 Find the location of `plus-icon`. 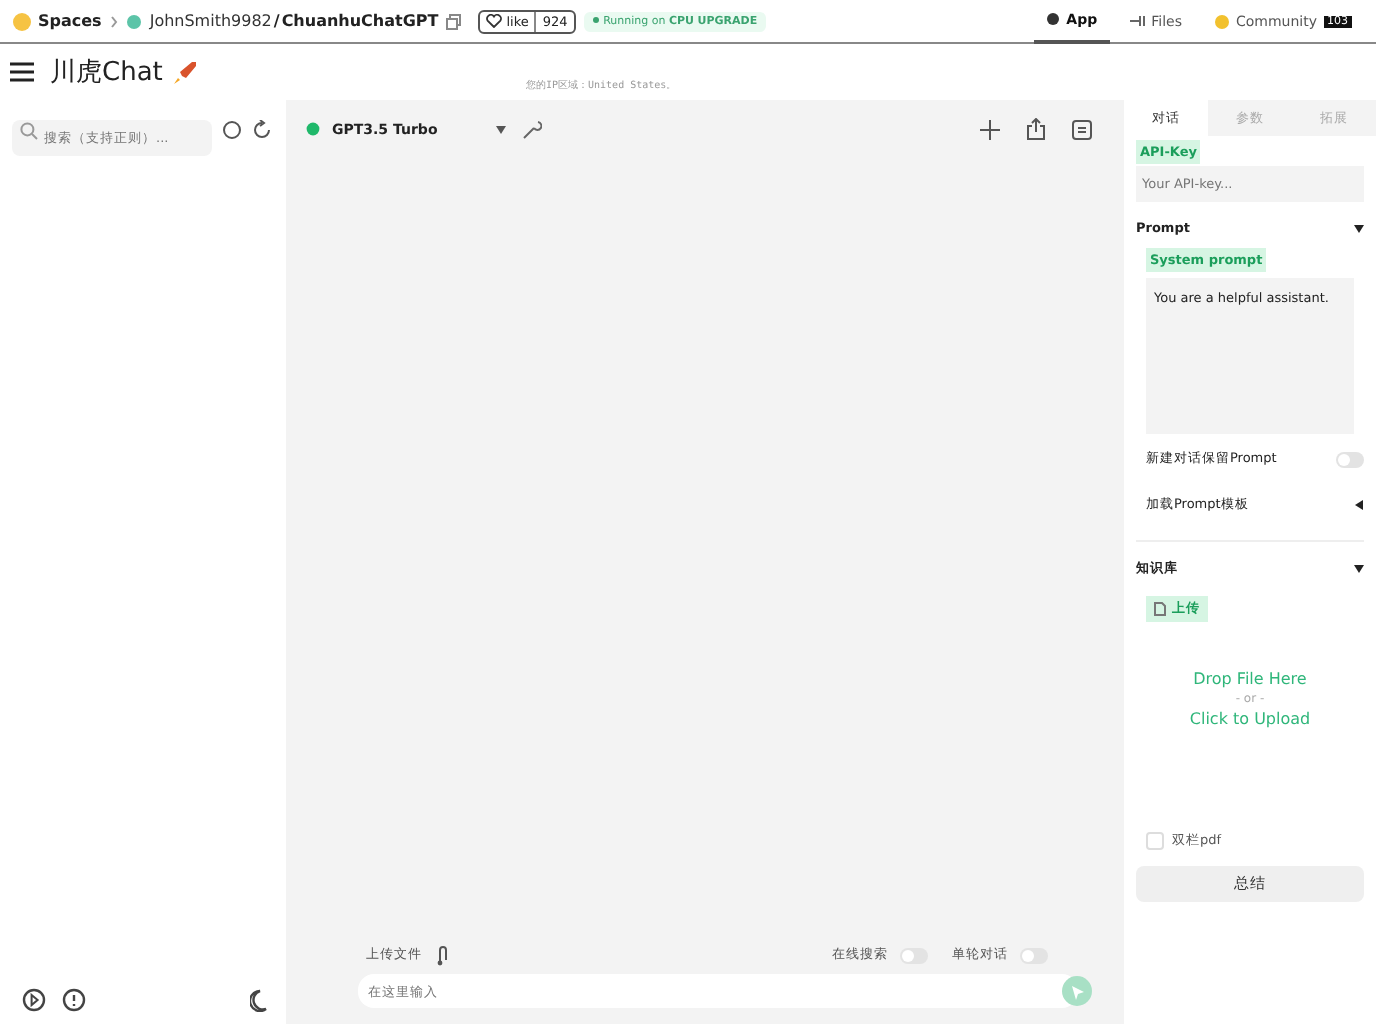

plus-icon is located at coordinates (990, 129).